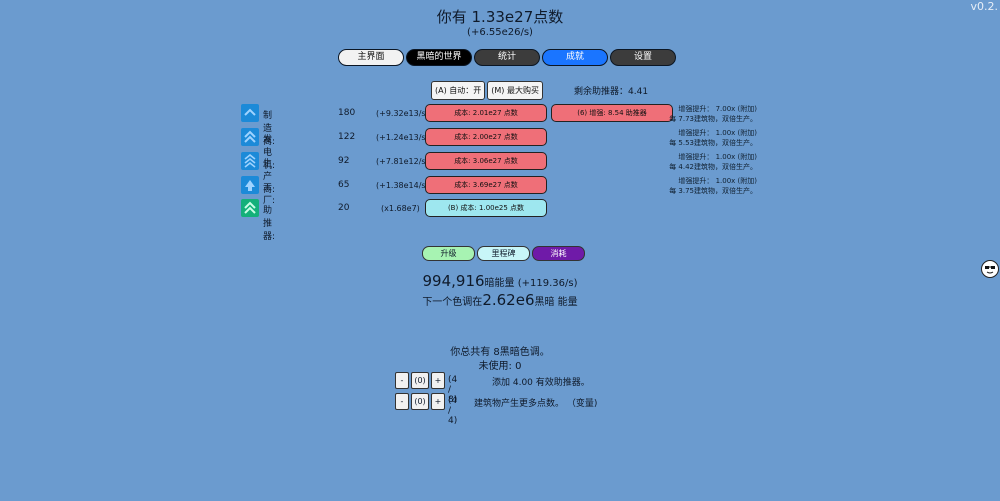 The width and height of the screenshot is (1000, 501). I want to click on buy-producer-button: 成本: 3.06e27 点数, so click(486, 161).